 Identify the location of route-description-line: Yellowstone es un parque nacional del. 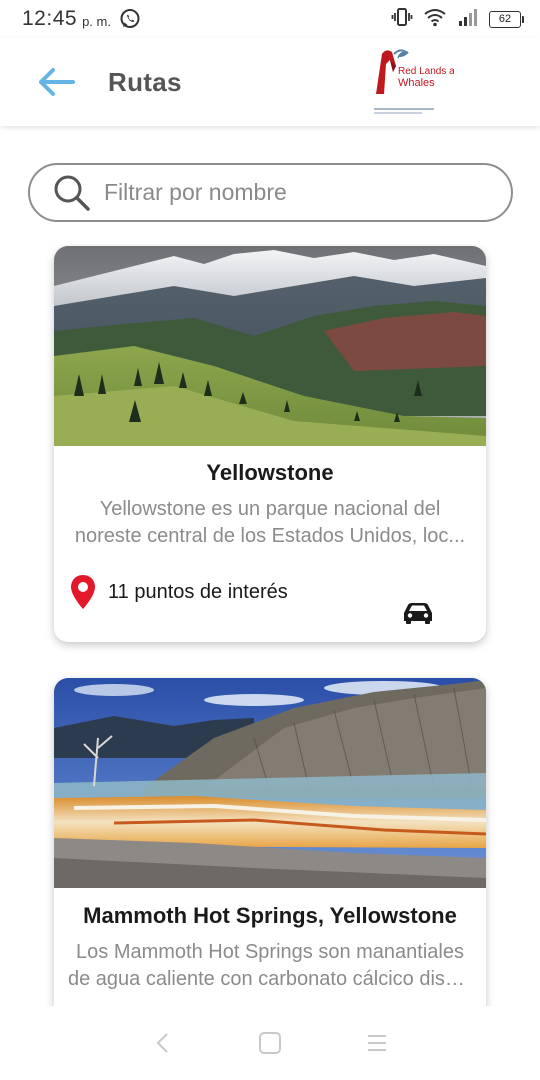
(270, 509).